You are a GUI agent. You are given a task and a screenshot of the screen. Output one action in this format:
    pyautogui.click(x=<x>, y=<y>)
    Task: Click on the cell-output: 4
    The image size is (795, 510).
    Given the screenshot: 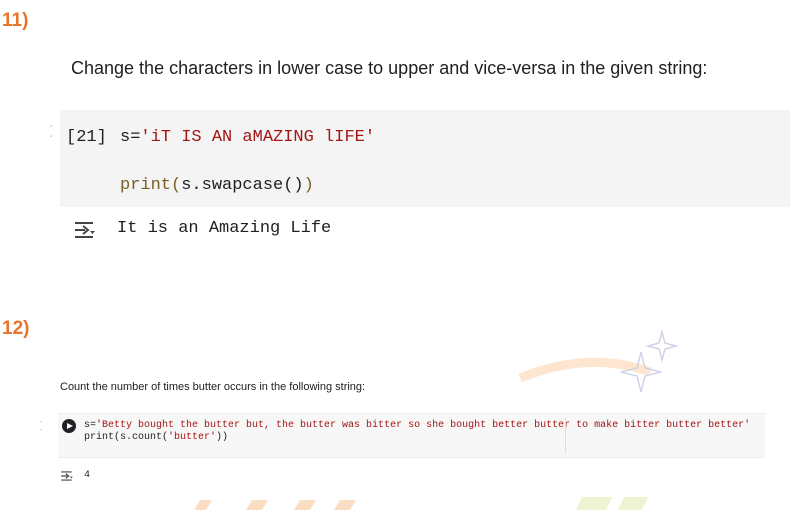 What is the action you would take?
    pyautogui.click(x=87, y=475)
    